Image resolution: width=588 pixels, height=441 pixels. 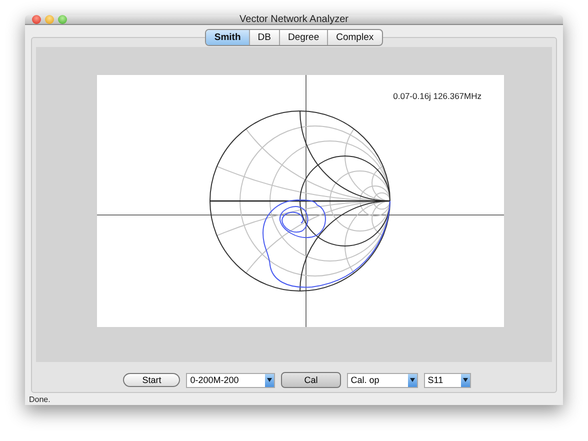 What do you see at coordinates (447, 380) in the screenshot?
I see `dropdown: S11` at bounding box center [447, 380].